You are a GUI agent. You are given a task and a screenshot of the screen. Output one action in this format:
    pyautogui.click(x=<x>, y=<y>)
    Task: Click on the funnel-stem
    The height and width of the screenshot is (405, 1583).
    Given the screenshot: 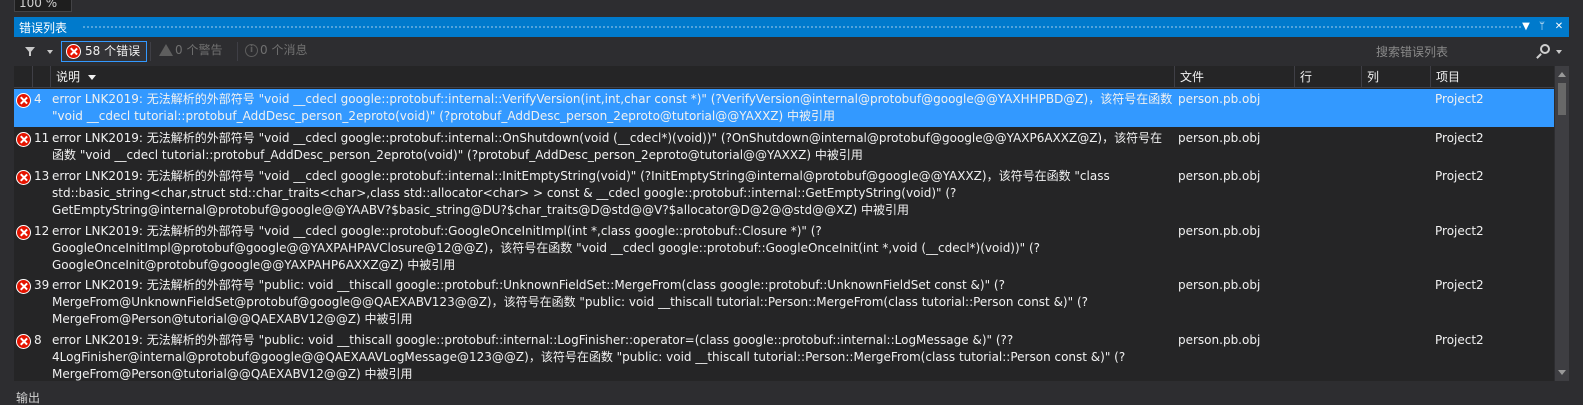 What is the action you would take?
    pyautogui.click(x=30, y=54)
    